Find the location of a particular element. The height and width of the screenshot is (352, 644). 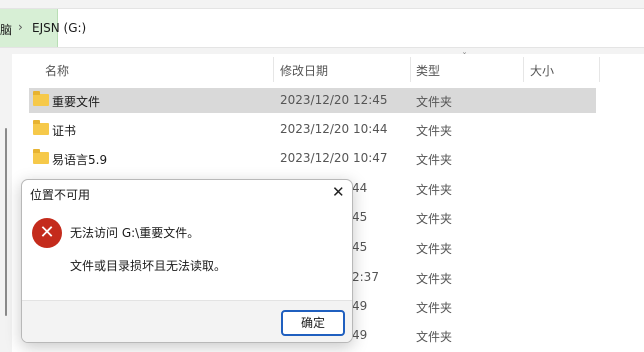

file-row: 易语言5.9 2023/12/20 10:47 文件夹 is located at coordinates (312, 158).